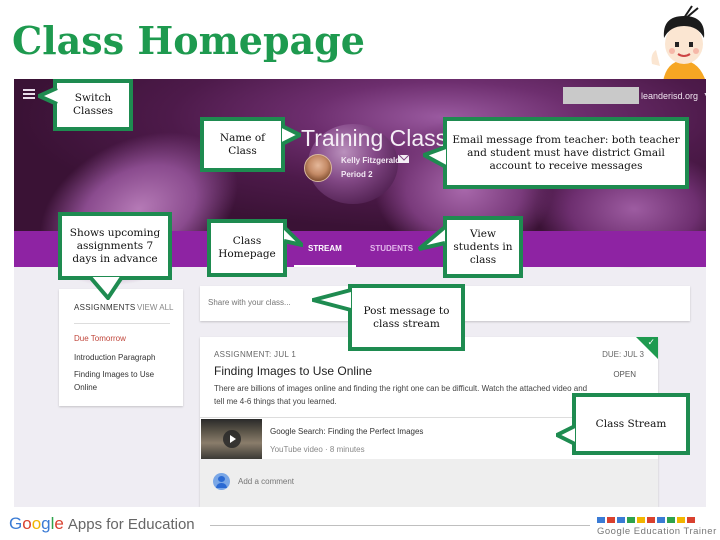 The width and height of the screenshot is (720, 540). I want to click on logo-letter: e, so click(59, 523).